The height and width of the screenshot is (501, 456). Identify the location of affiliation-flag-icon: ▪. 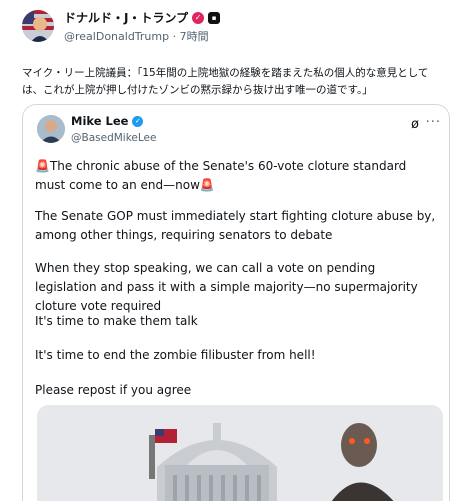
(214, 17).